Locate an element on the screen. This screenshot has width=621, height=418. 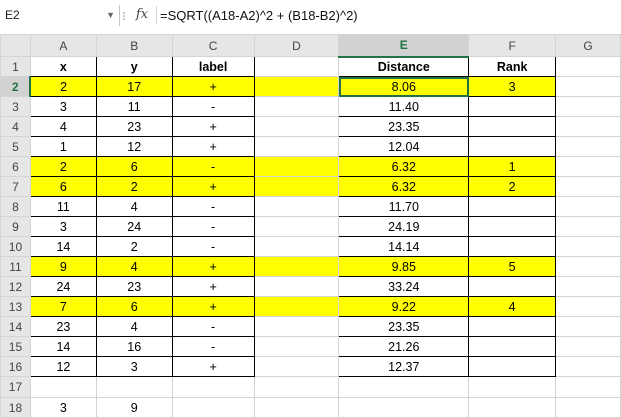
cell-g10 is located at coordinates (588, 246).